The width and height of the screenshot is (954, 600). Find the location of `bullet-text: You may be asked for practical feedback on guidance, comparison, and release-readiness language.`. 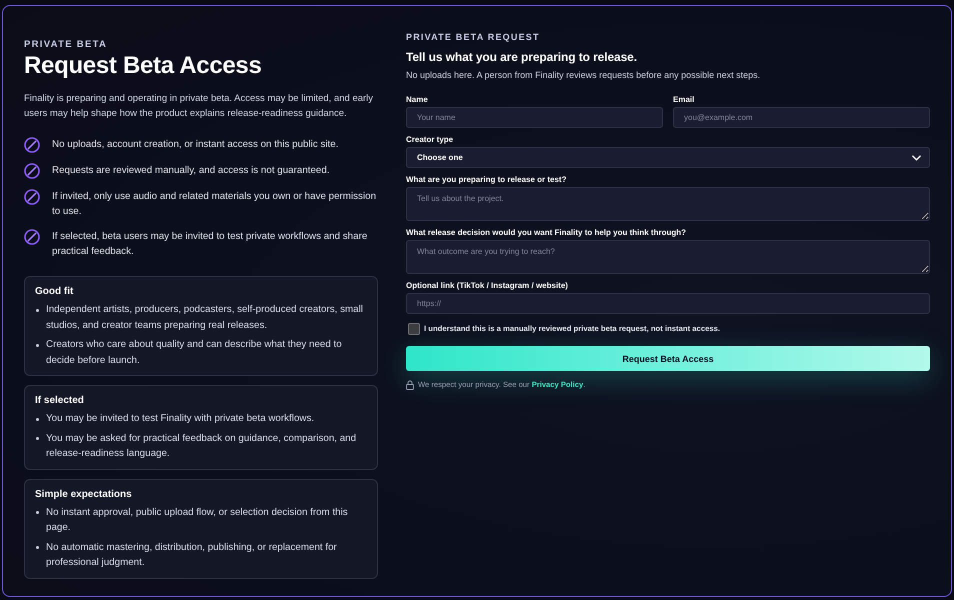

bullet-text: You may be asked for practical feedback on guidance, comparison, and release-readiness language. is located at coordinates (202, 446).